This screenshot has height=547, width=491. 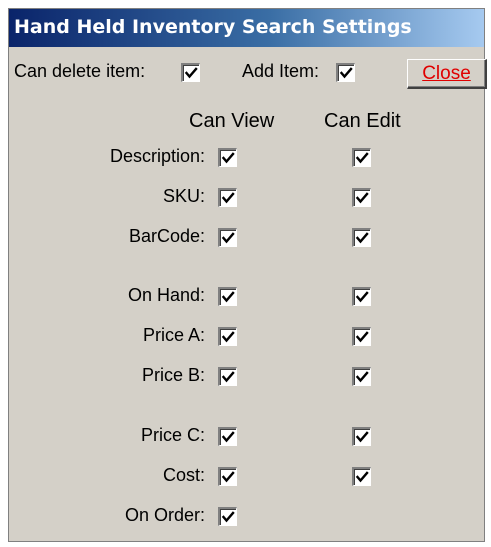 What do you see at coordinates (80, 71) in the screenshot?
I see `can-delete-item-label: Can delete item:` at bounding box center [80, 71].